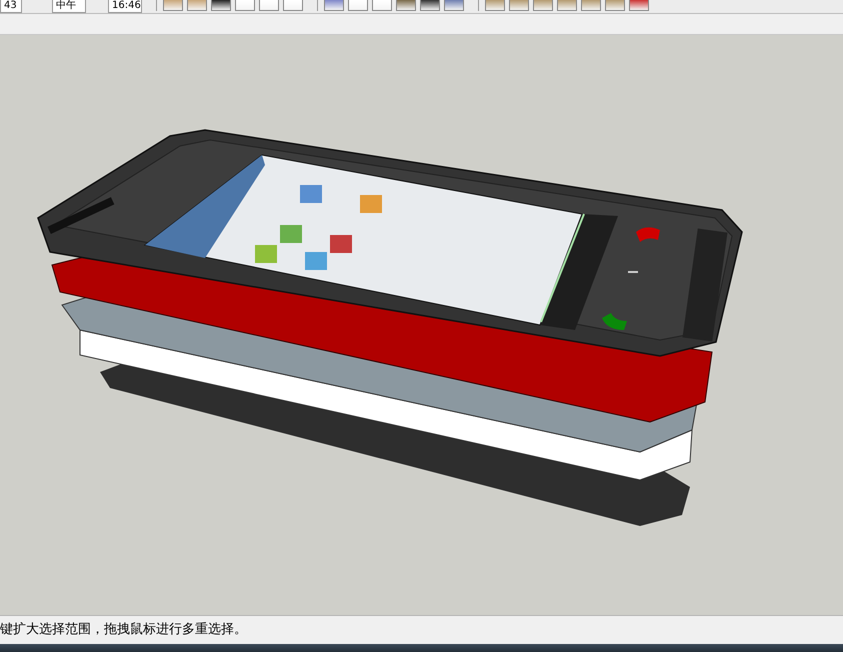 Image resolution: width=843 pixels, height=652 pixels. I want to click on status-text: 键扩大选择范围，拖拽鼠标进行多重选择。, so click(123, 630).